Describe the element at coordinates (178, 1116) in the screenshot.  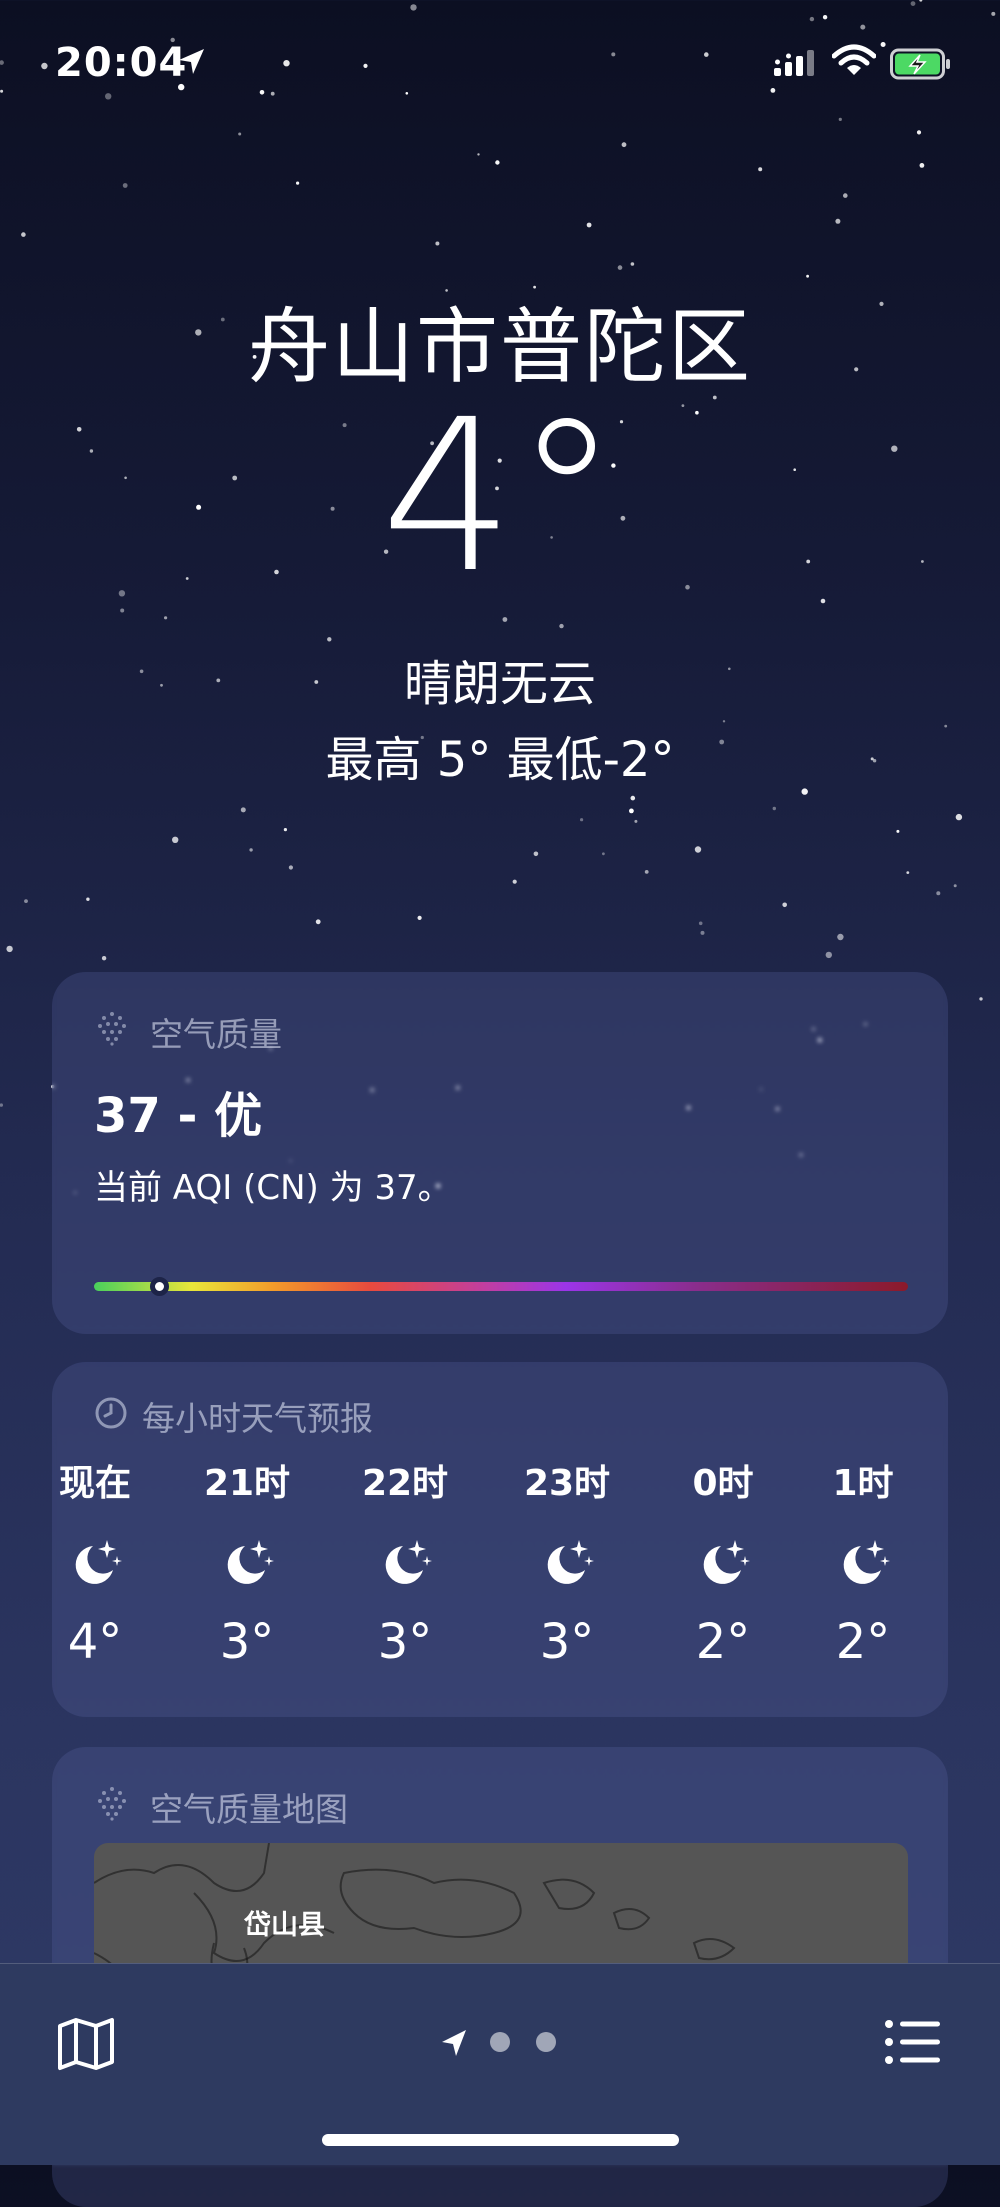
I see `aqi-value: 37 - 优` at that location.